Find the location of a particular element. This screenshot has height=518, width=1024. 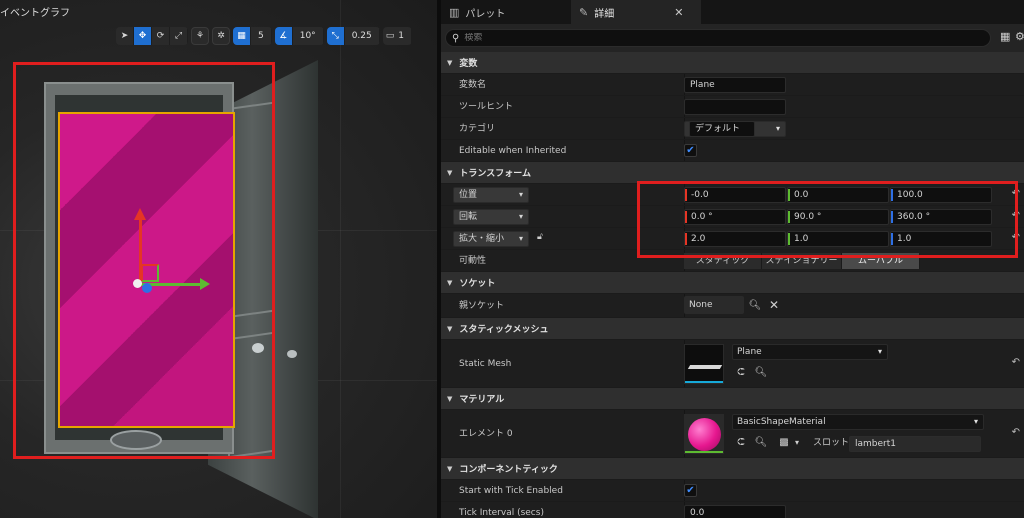

palette-icon: ▥ is located at coordinates (454, 12).